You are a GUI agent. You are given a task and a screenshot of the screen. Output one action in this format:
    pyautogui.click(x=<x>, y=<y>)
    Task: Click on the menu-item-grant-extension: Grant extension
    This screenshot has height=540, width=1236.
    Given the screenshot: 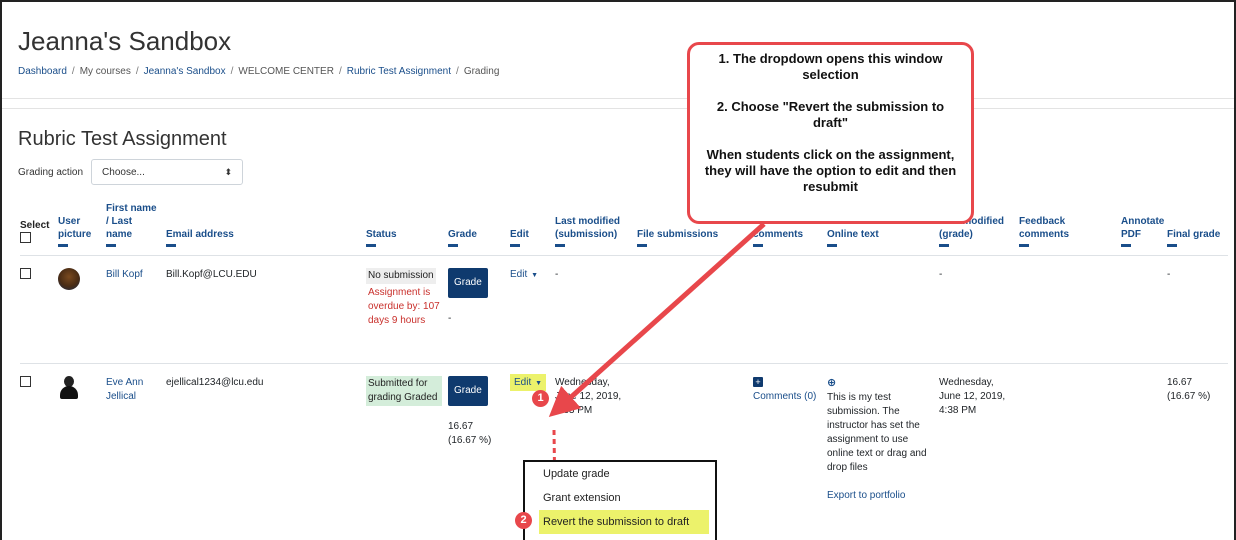 What is the action you would take?
    pyautogui.click(x=620, y=498)
    